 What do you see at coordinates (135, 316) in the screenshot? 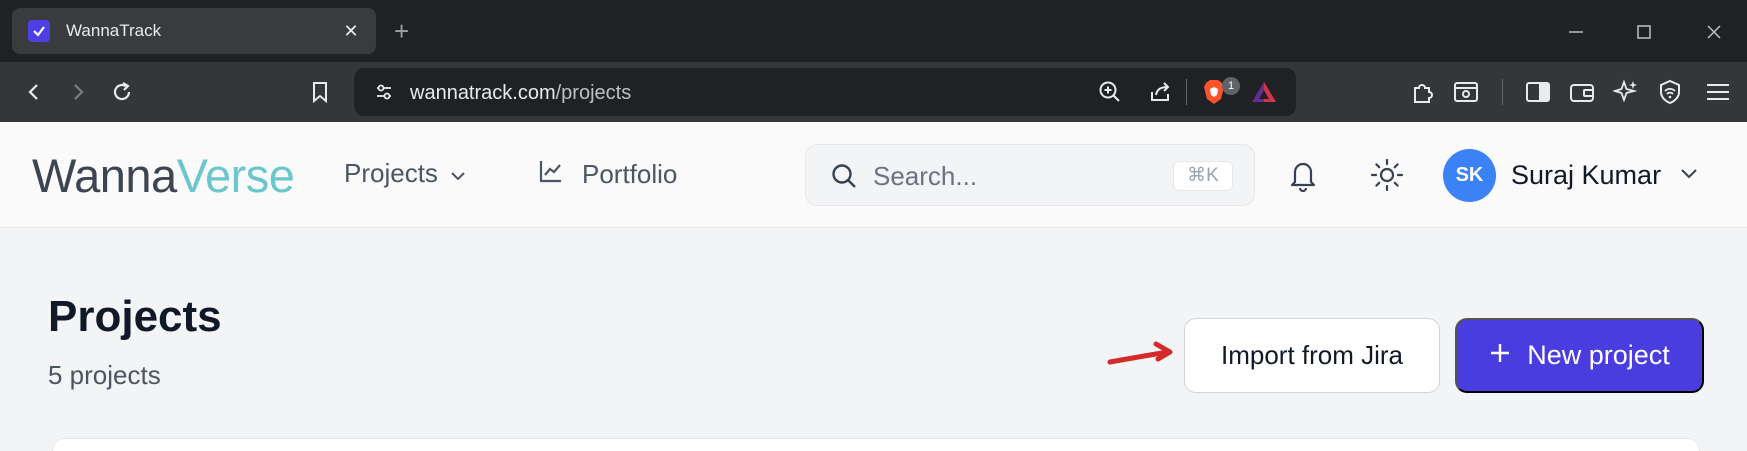
I see `page-title: Projects` at bounding box center [135, 316].